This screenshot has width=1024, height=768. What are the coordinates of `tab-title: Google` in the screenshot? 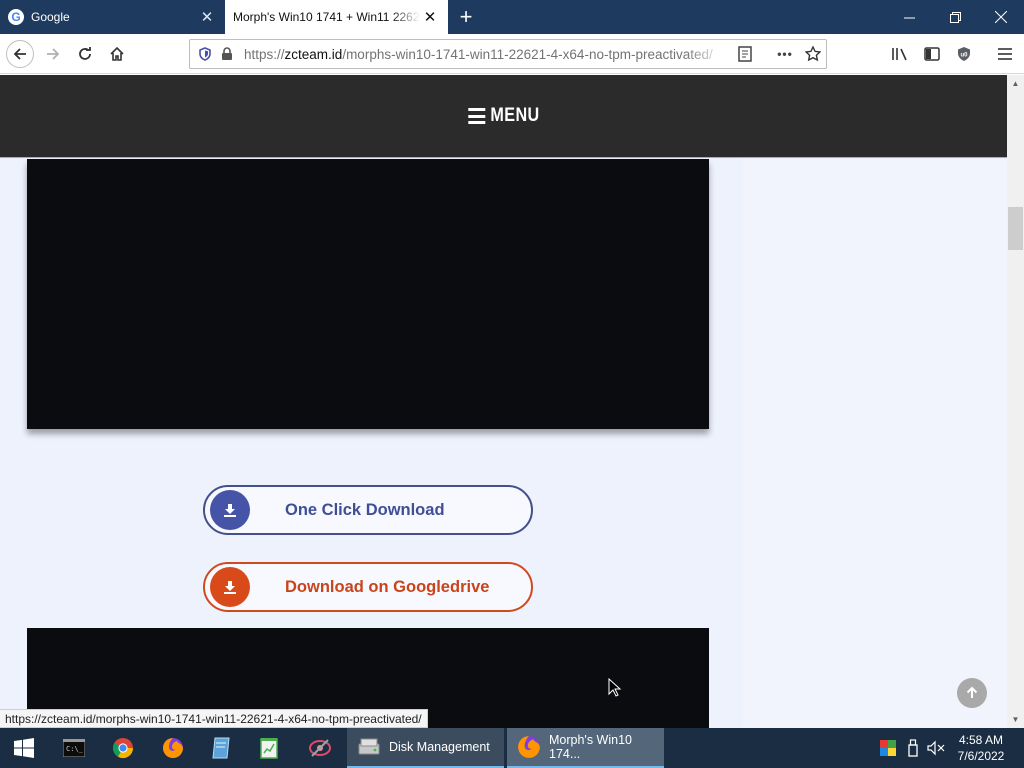 It's located at (50, 17).